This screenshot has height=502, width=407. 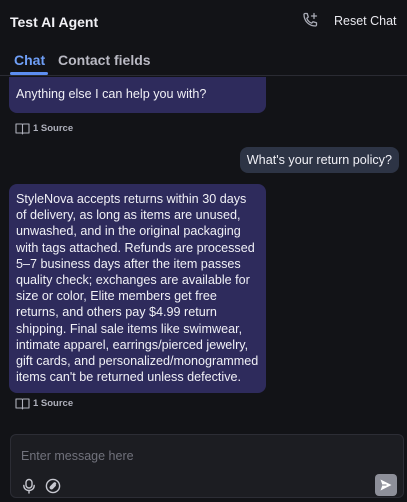 I want to click on panel-header: Test AI Agent Reset Chat, so click(x=203, y=22).